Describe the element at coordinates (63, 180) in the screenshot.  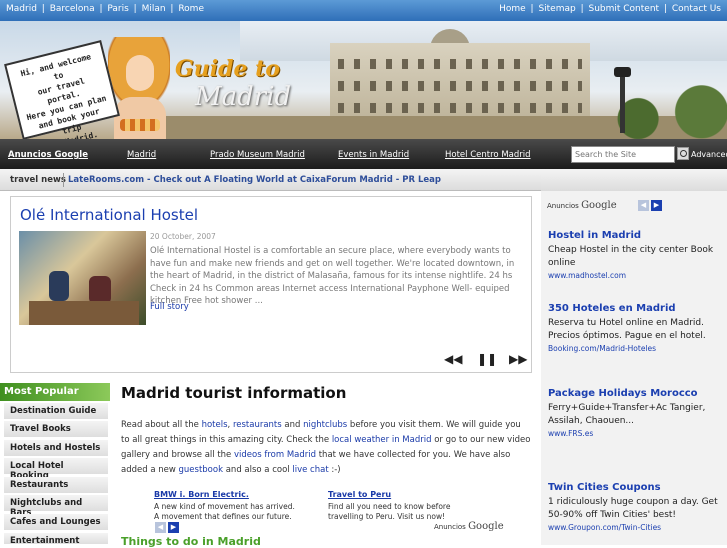
I see `news-divider` at that location.